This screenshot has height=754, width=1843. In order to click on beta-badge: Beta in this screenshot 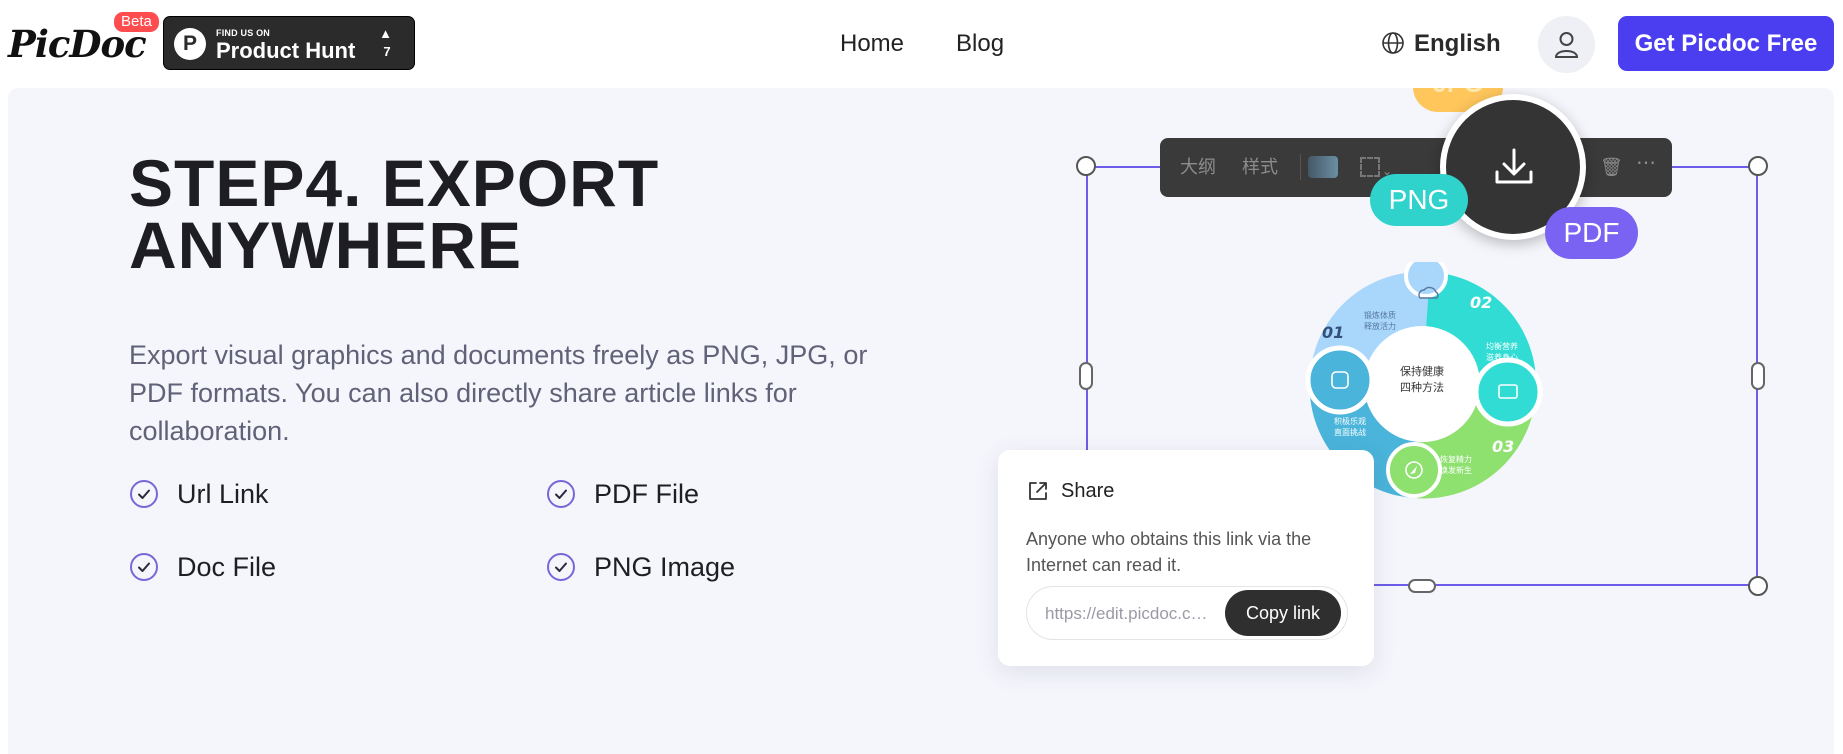, I will do `click(136, 22)`.